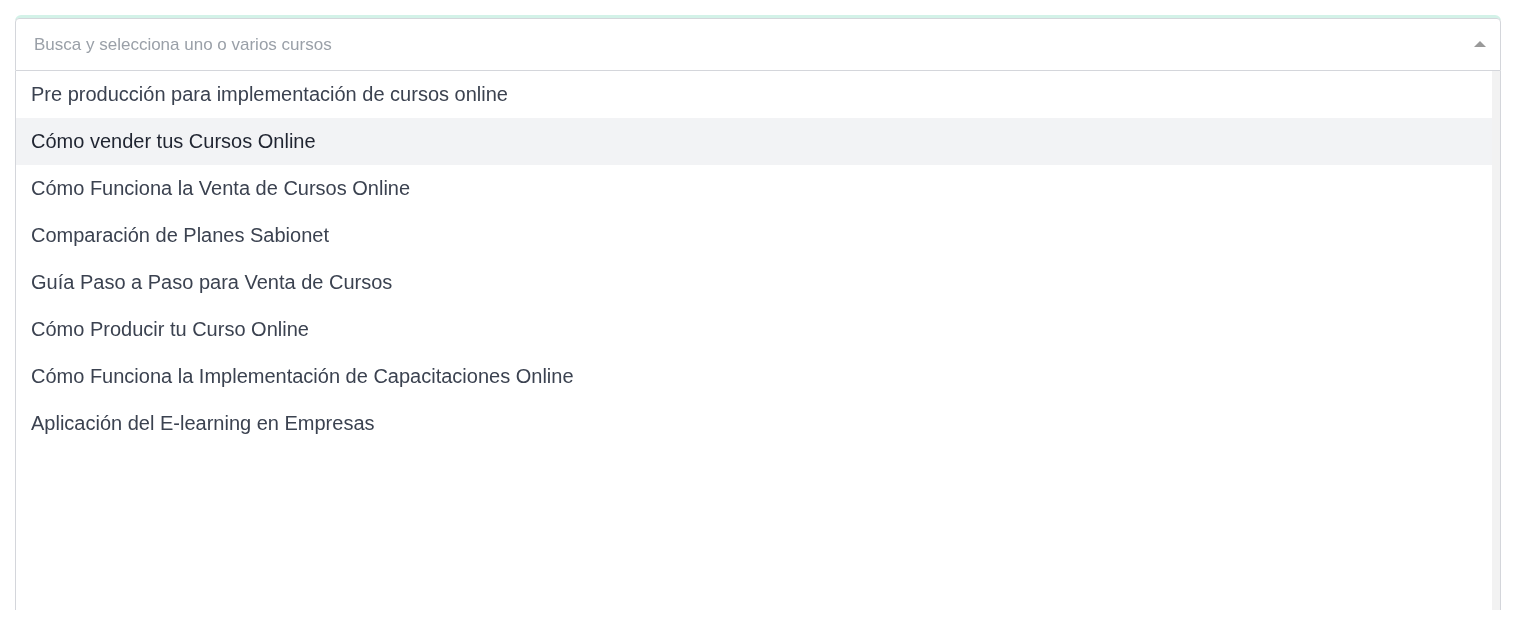 This screenshot has height=622, width=1528. Describe the element at coordinates (754, 141) in the screenshot. I see `course-option: Cómo vender tus Cursos Online` at that location.